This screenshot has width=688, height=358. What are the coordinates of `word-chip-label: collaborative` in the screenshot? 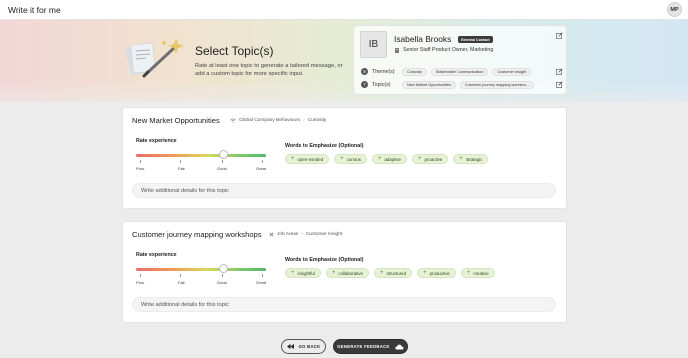 It's located at (351, 273).